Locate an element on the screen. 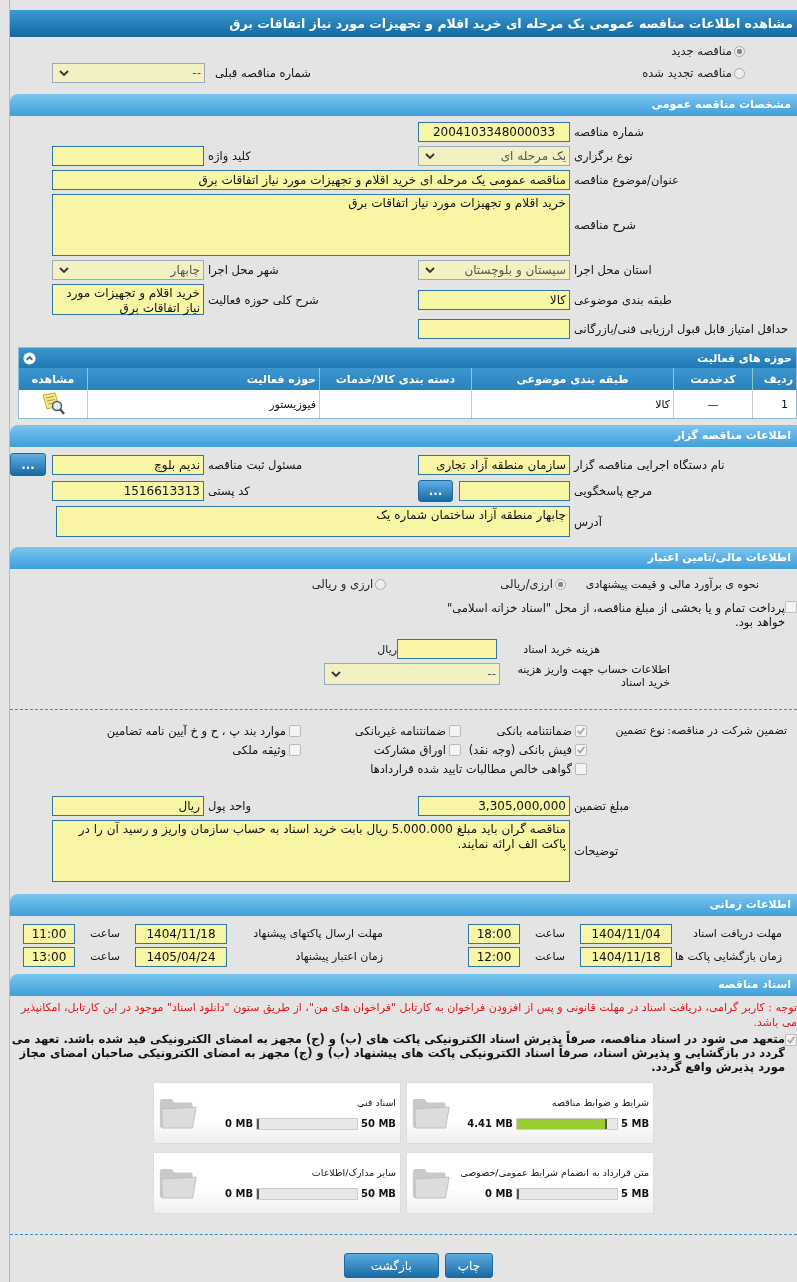 The height and width of the screenshot is (1282, 797). size-limit: 50 MB is located at coordinates (378, 1193).